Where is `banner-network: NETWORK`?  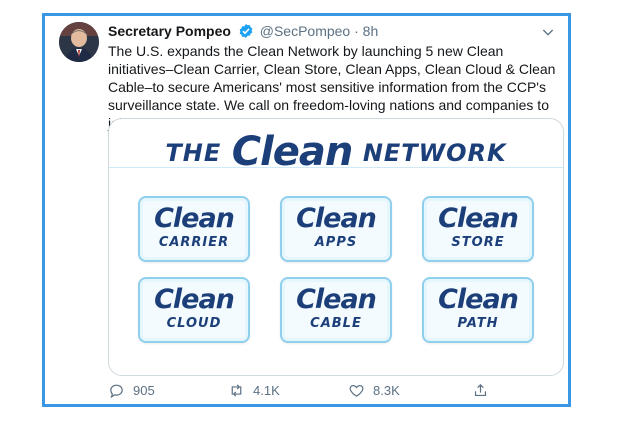
banner-network: NETWORK is located at coordinates (434, 153).